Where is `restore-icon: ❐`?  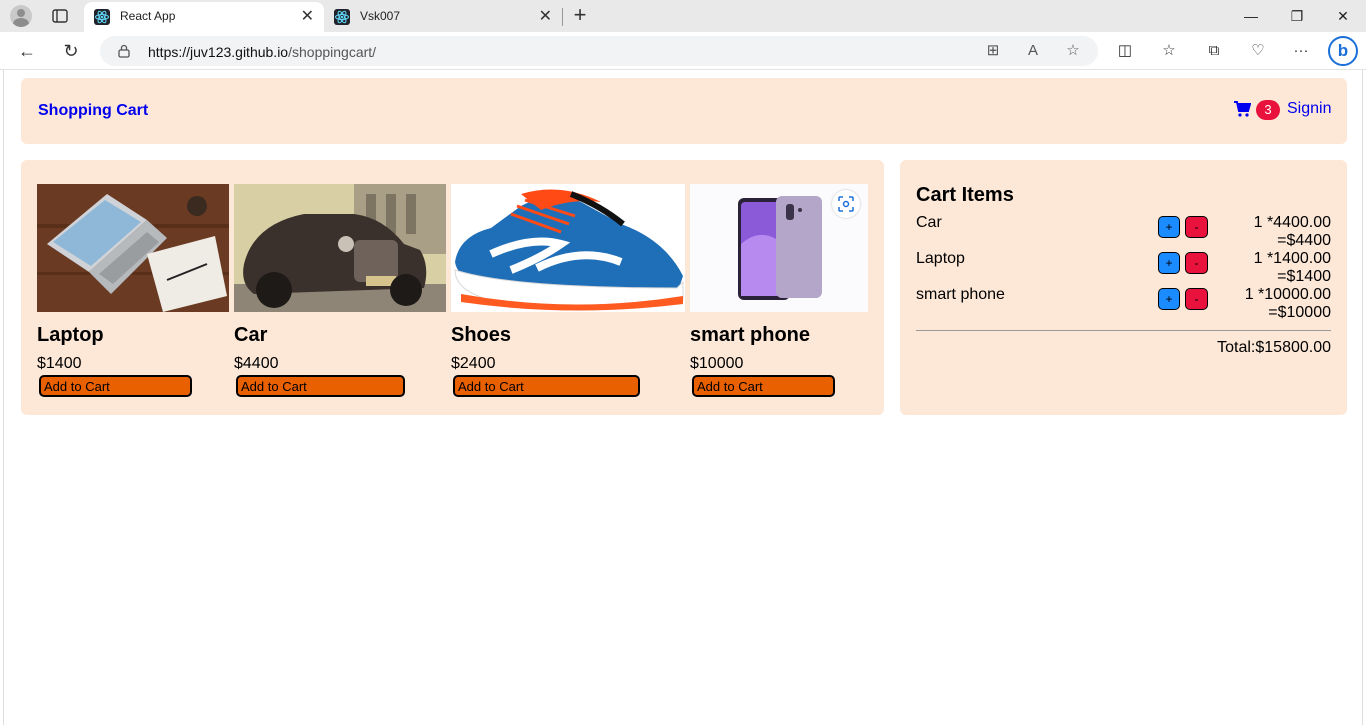
restore-icon: ❐ is located at coordinates (1297, 16).